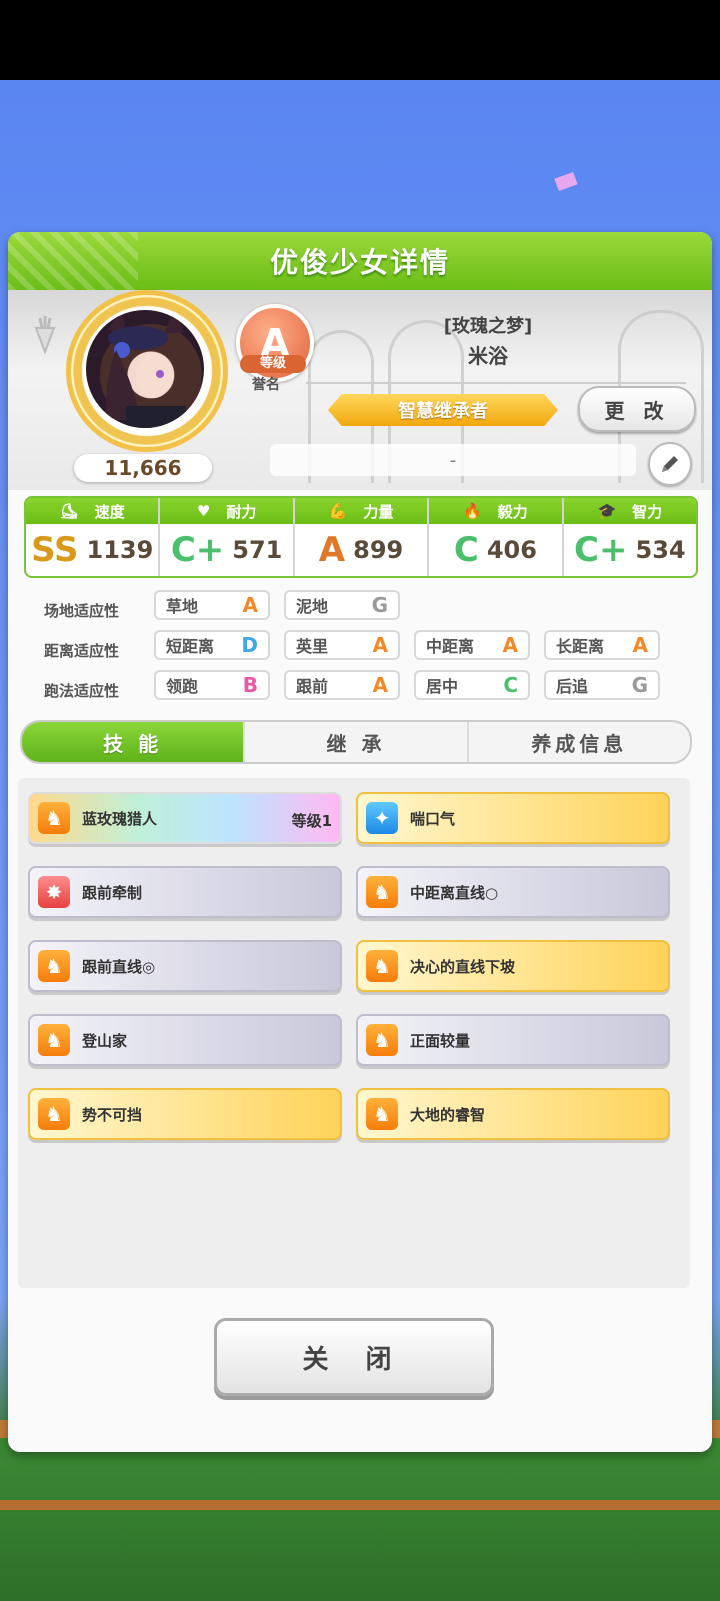 This screenshot has height=1601, width=720. Describe the element at coordinates (120, 818) in the screenshot. I see `skill-name: 蓝玫瑰猎人` at that location.